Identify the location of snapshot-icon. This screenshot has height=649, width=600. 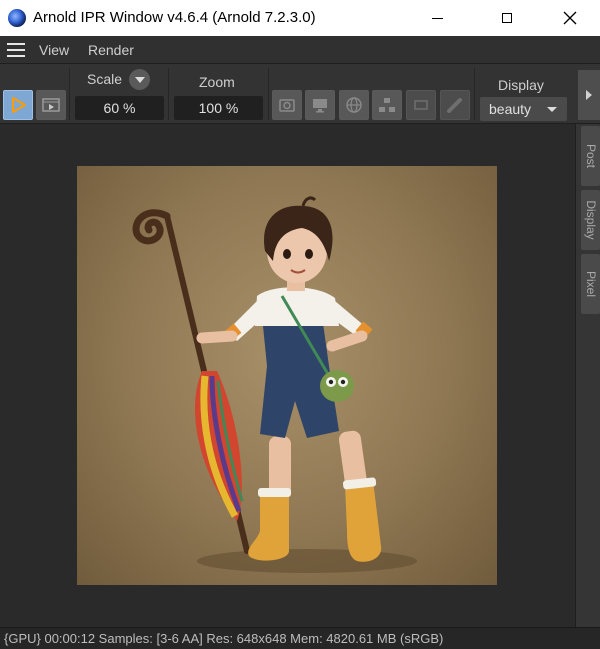
(287, 105).